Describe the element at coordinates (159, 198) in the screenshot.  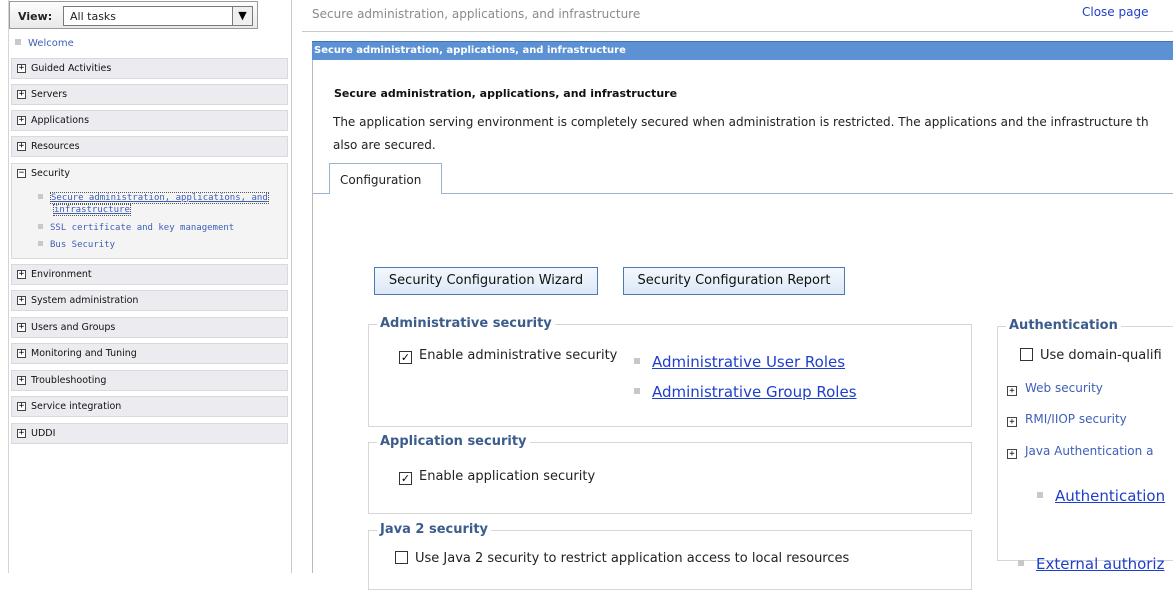
I see `nav-link-label: Secure administration, applications, and` at that location.